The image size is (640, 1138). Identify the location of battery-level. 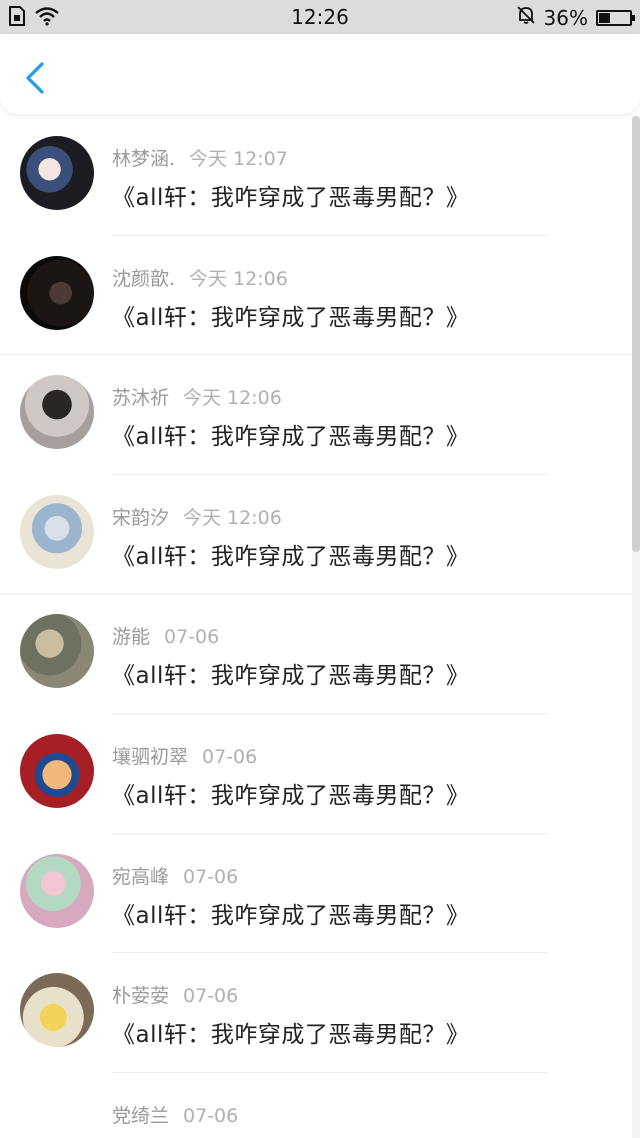
(604, 17).